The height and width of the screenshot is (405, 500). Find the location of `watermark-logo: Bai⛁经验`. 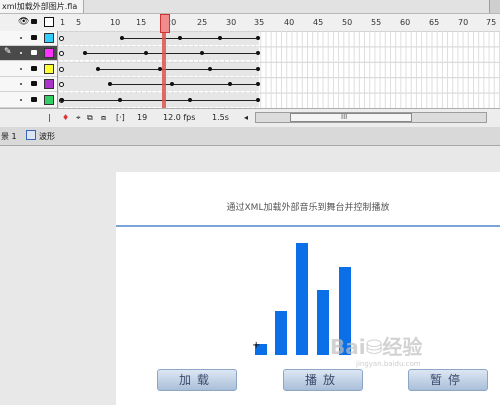

watermark-logo: Bai⛁经验 is located at coordinates (376, 347).